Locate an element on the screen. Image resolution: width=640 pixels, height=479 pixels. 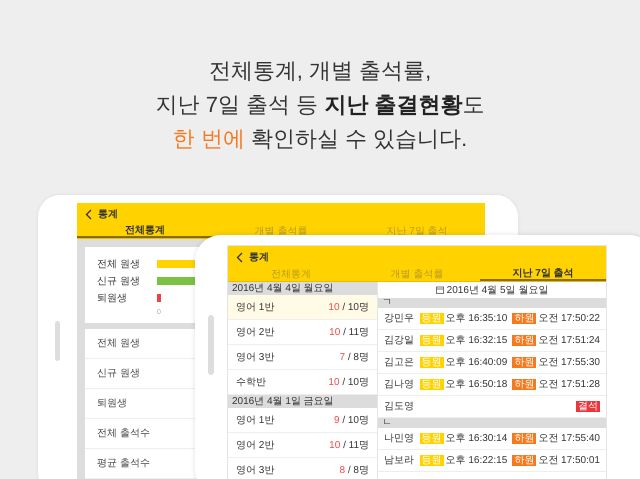
time-text: 오후 16:50:18 is located at coordinates (477, 385).